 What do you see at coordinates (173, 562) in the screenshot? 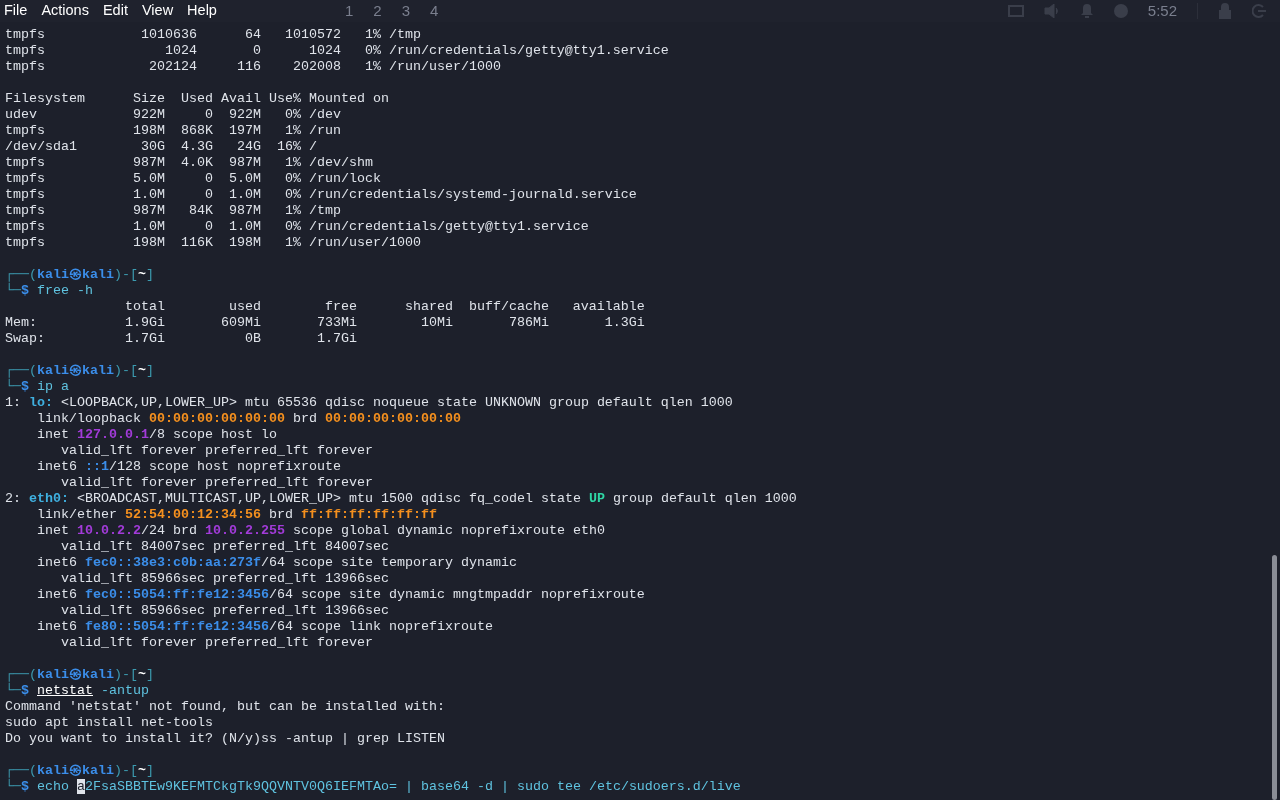
I see `ipv6-address: fec0::38e3:c0b:aa:273f` at bounding box center [173, 562].